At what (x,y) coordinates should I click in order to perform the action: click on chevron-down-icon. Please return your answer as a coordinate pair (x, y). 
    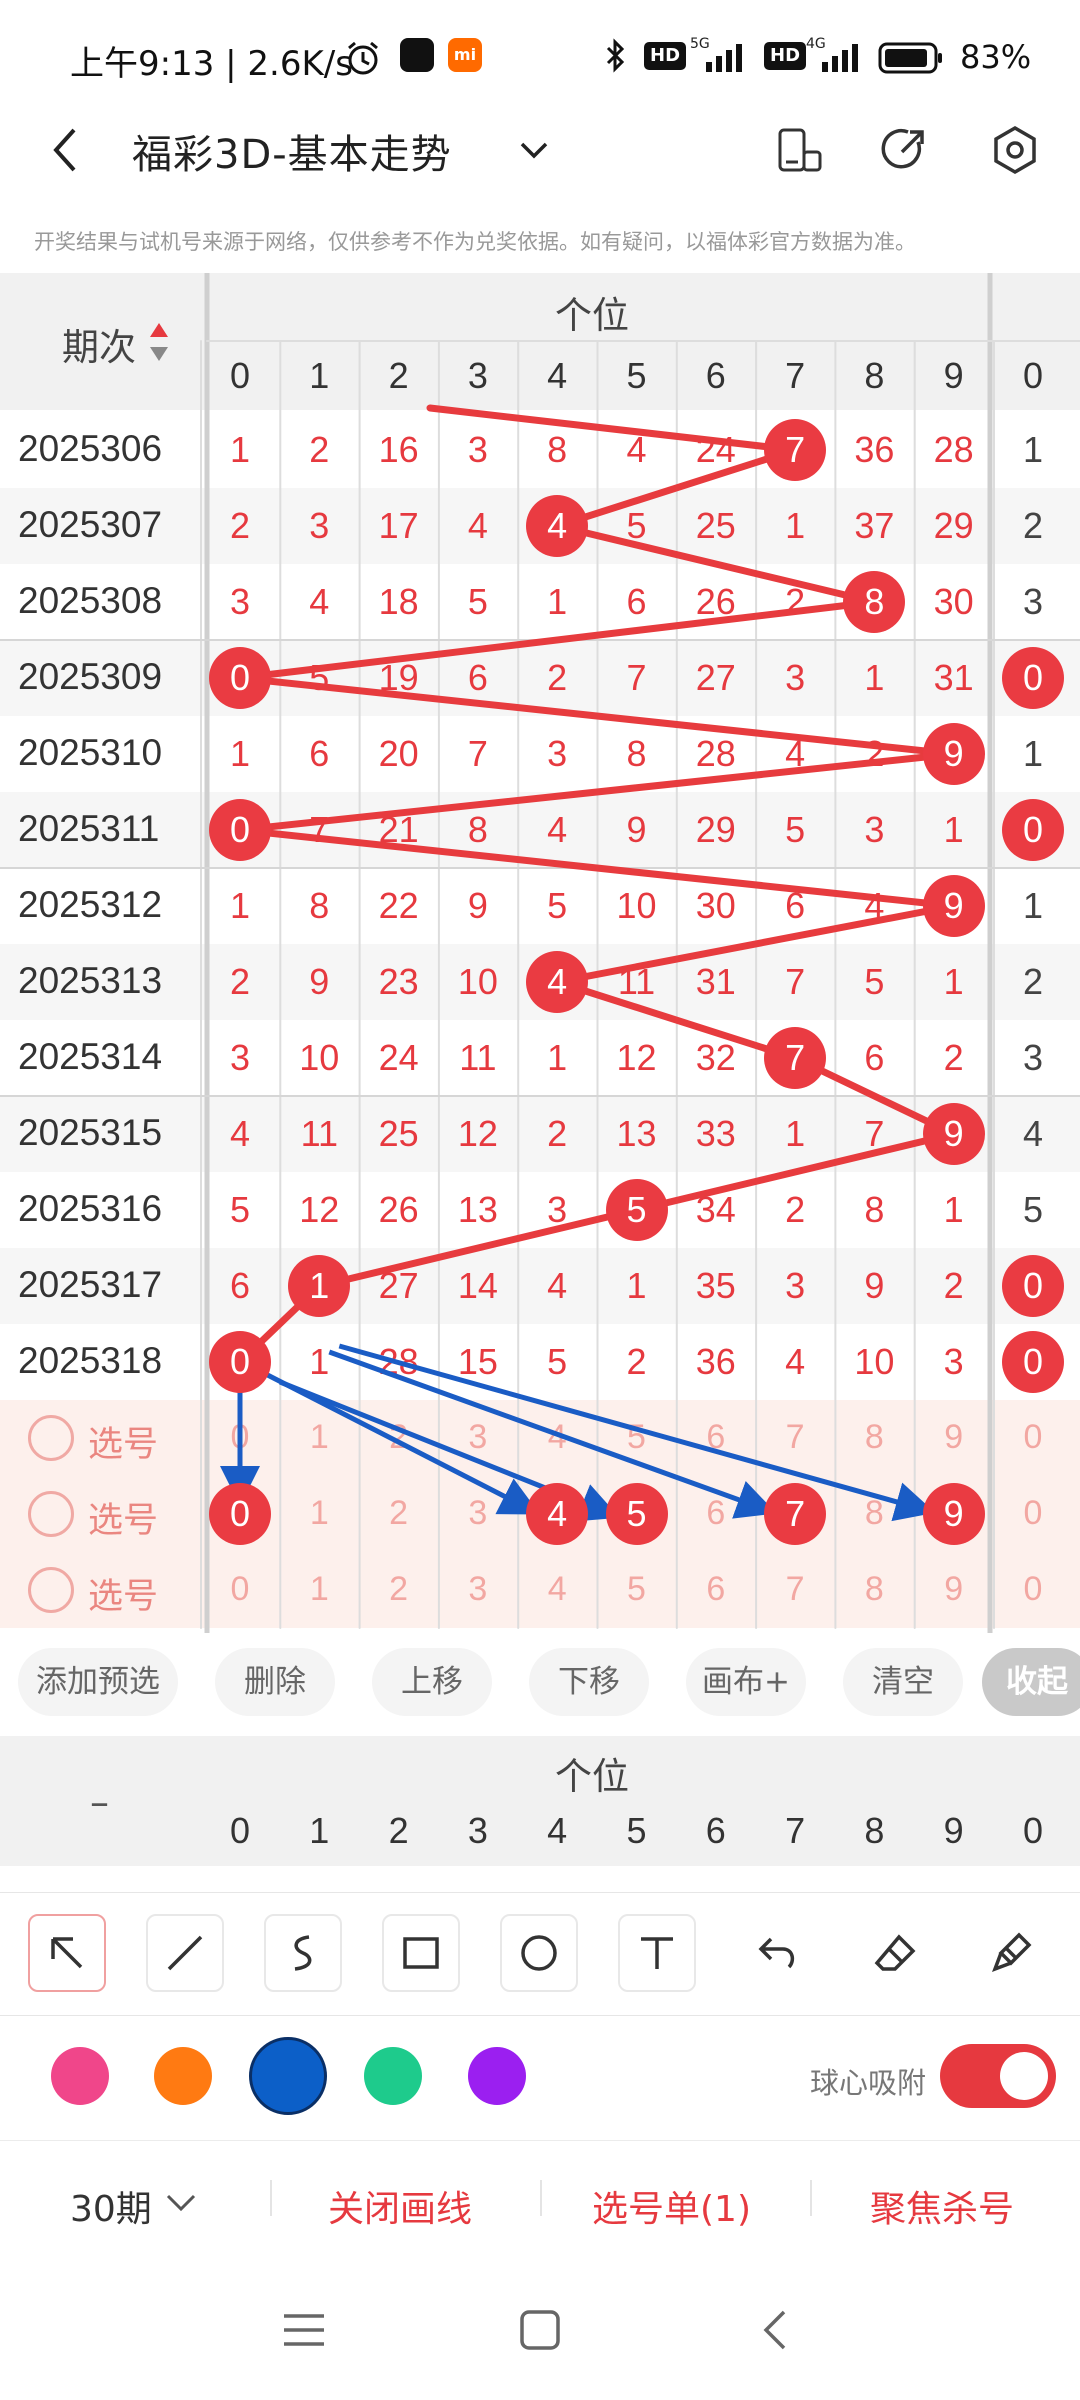
    Looking at the image, I should click on (534, 150).